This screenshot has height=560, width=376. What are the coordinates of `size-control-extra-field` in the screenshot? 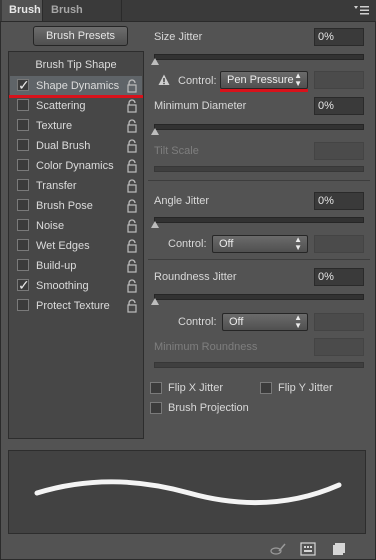 It's located at (339, 80).